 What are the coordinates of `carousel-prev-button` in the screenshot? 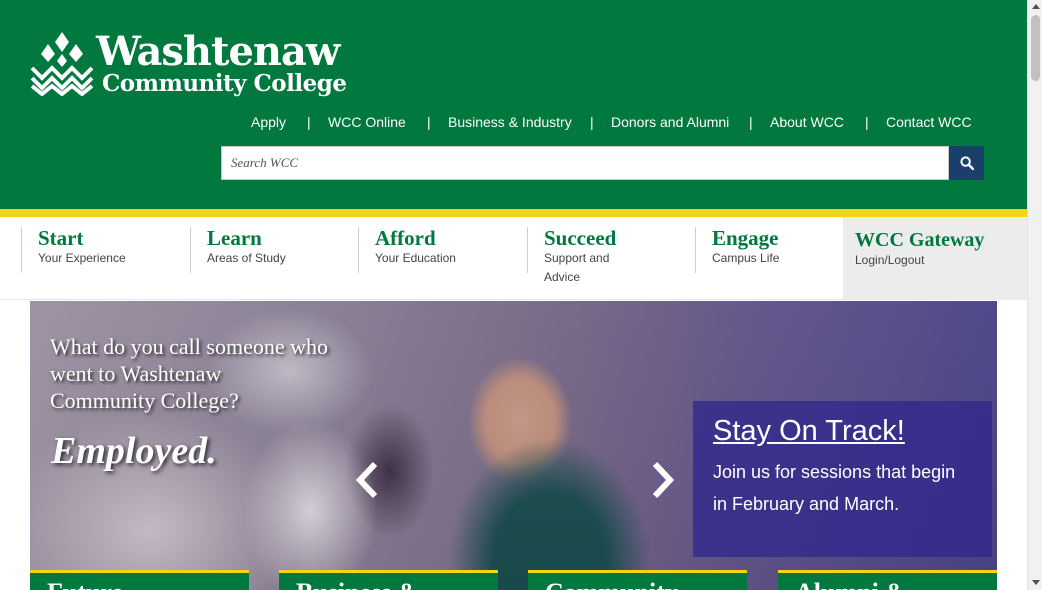 It's located at (368, 480).